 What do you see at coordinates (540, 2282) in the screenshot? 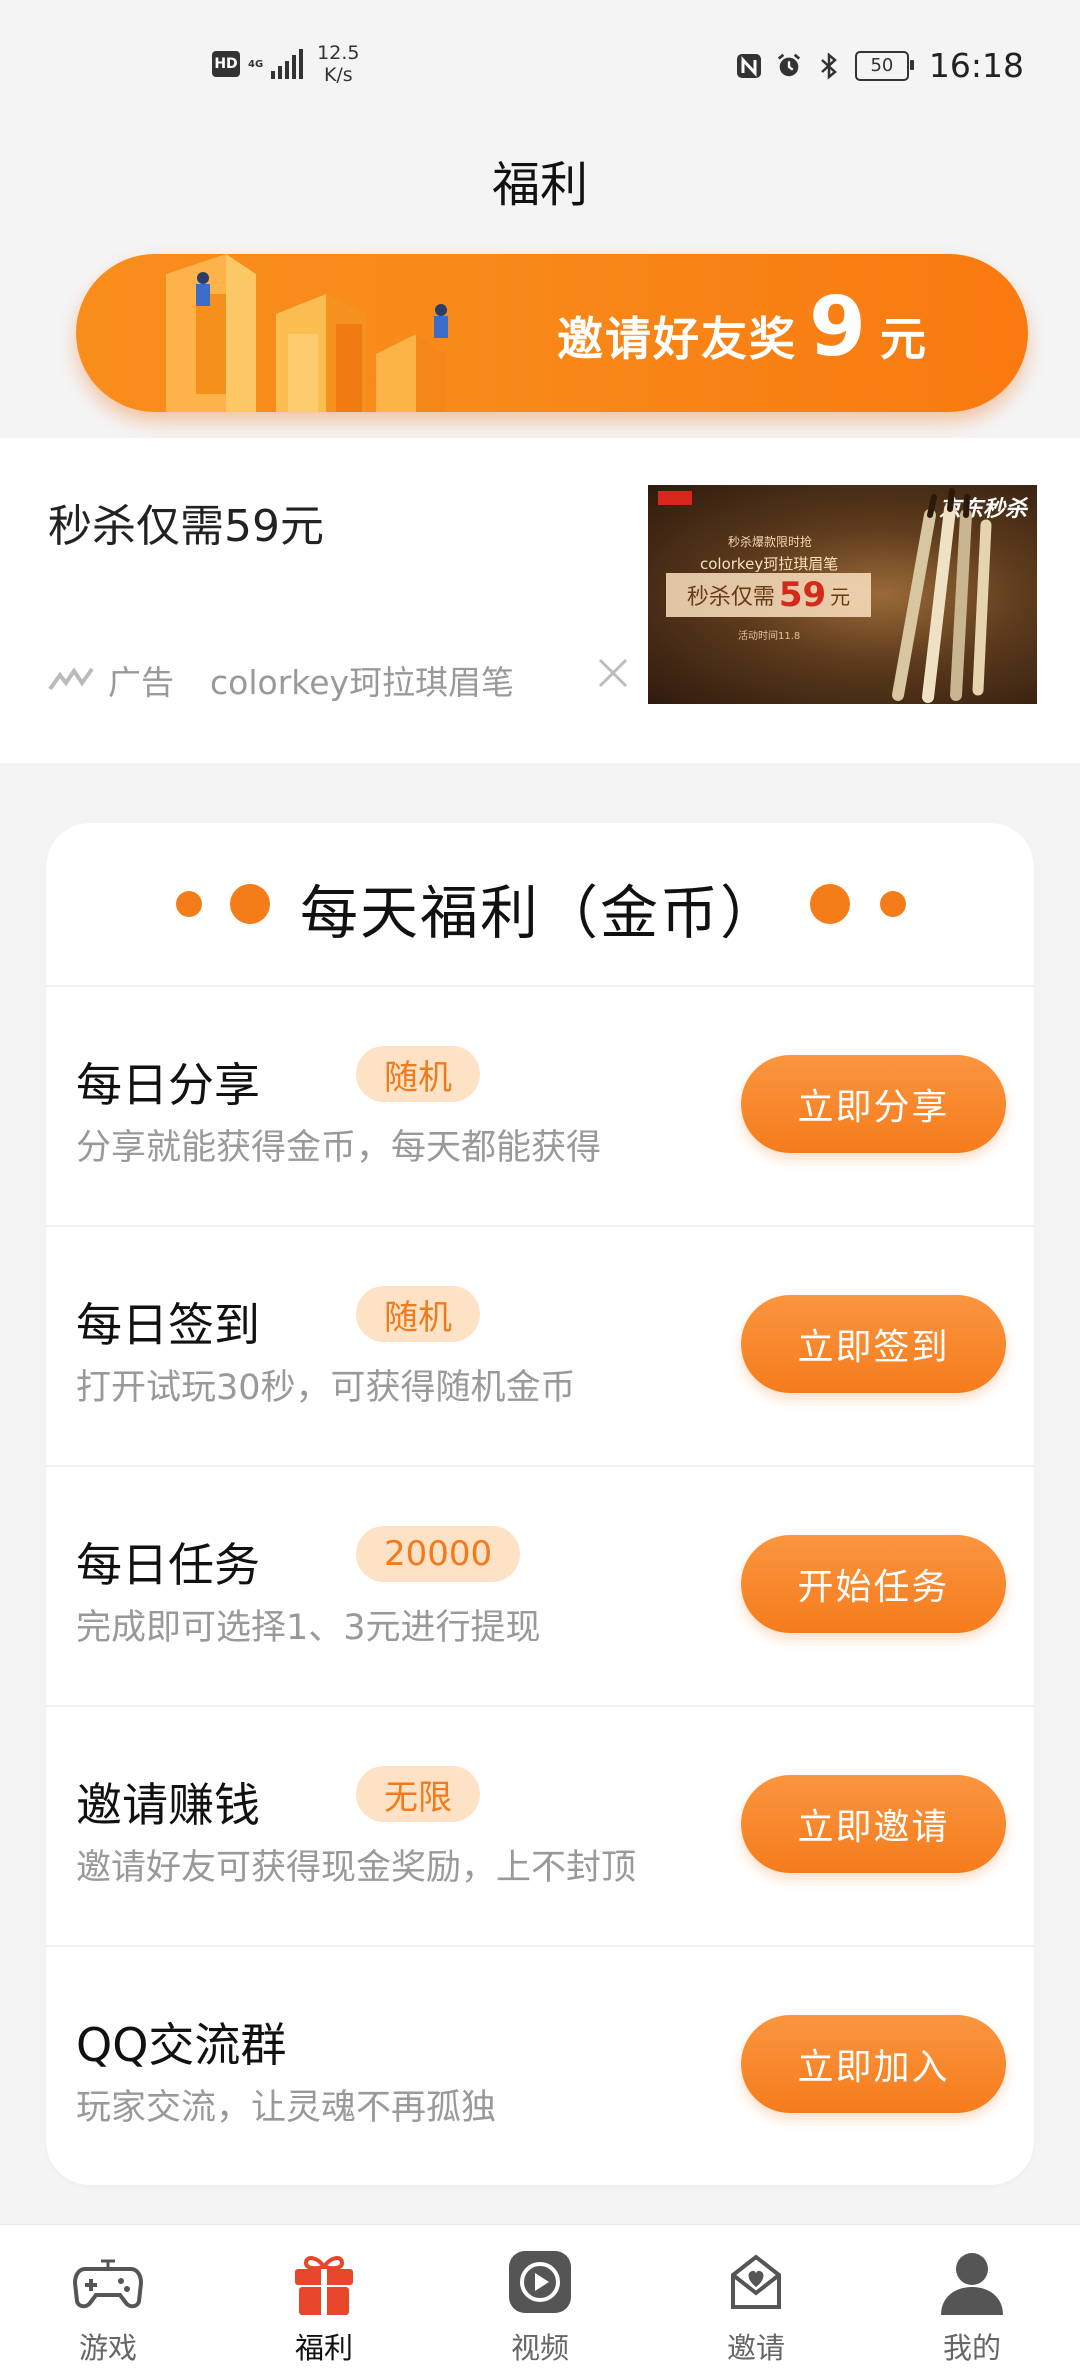
I see `video-icon` at bounding box center [540, 2282].